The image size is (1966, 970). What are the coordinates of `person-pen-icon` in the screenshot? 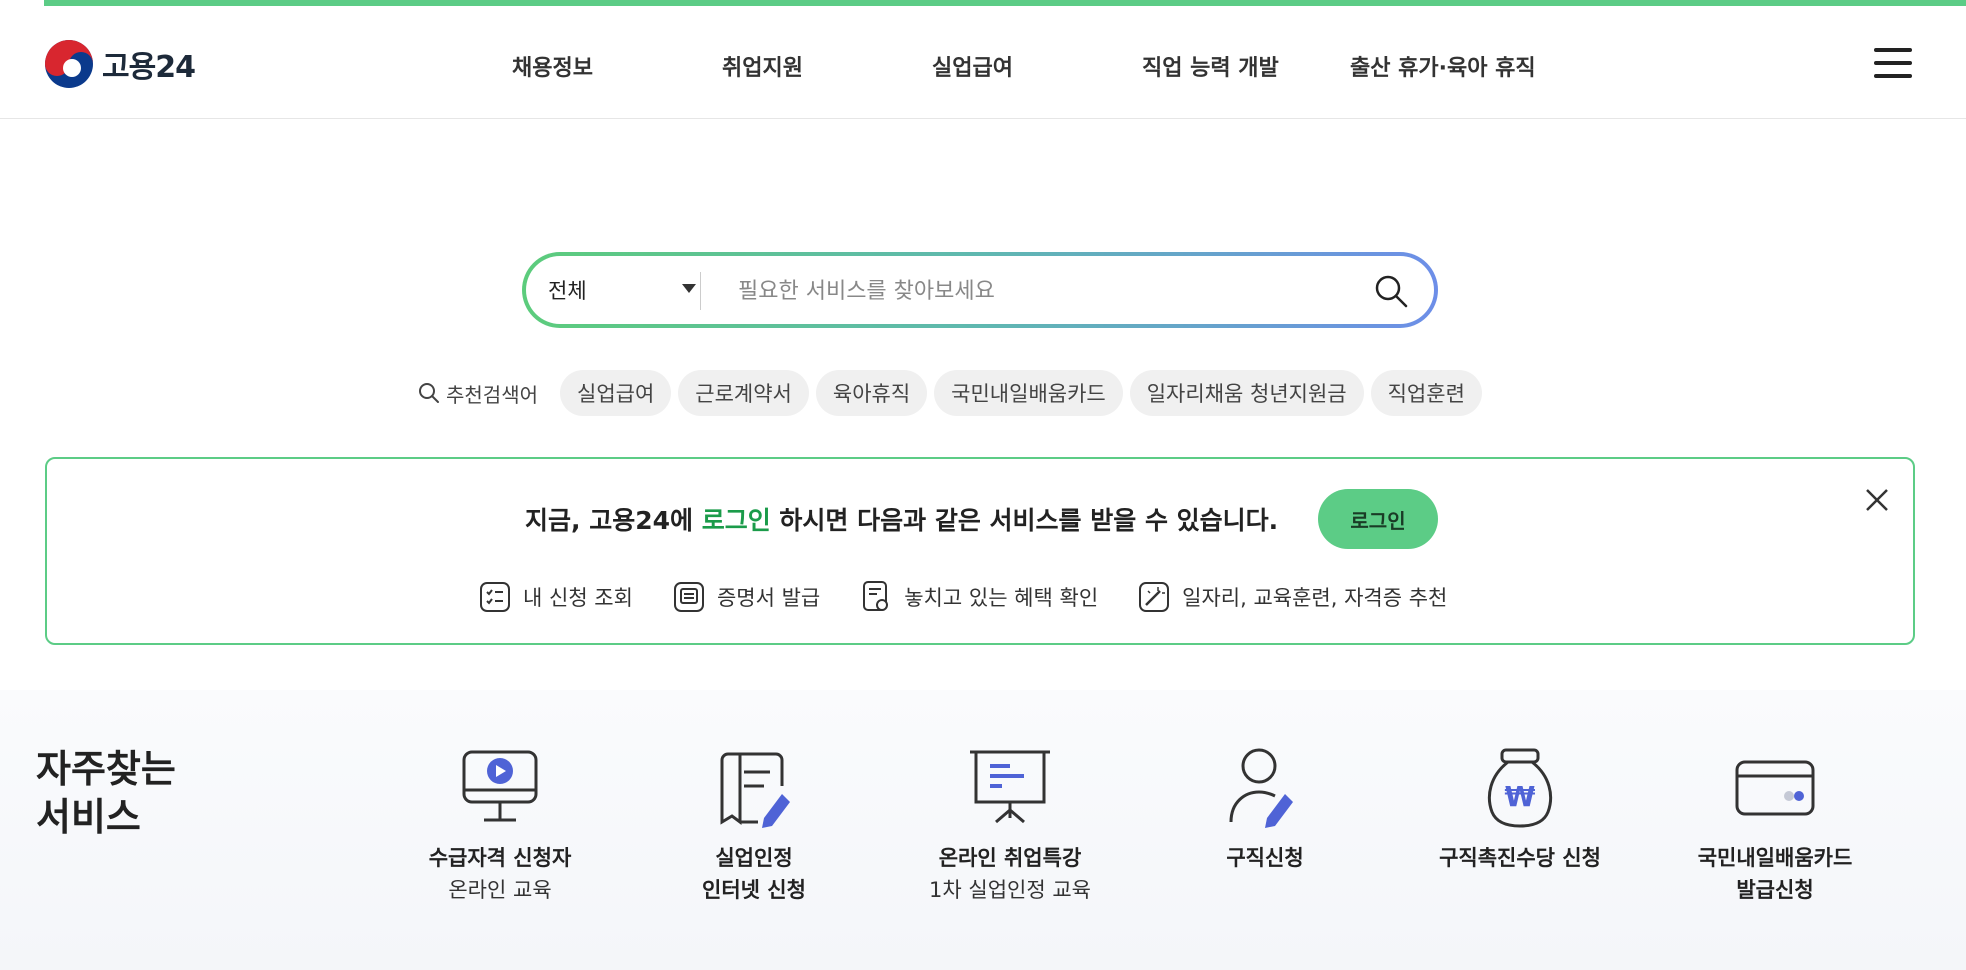 It's located at (1261, 788).